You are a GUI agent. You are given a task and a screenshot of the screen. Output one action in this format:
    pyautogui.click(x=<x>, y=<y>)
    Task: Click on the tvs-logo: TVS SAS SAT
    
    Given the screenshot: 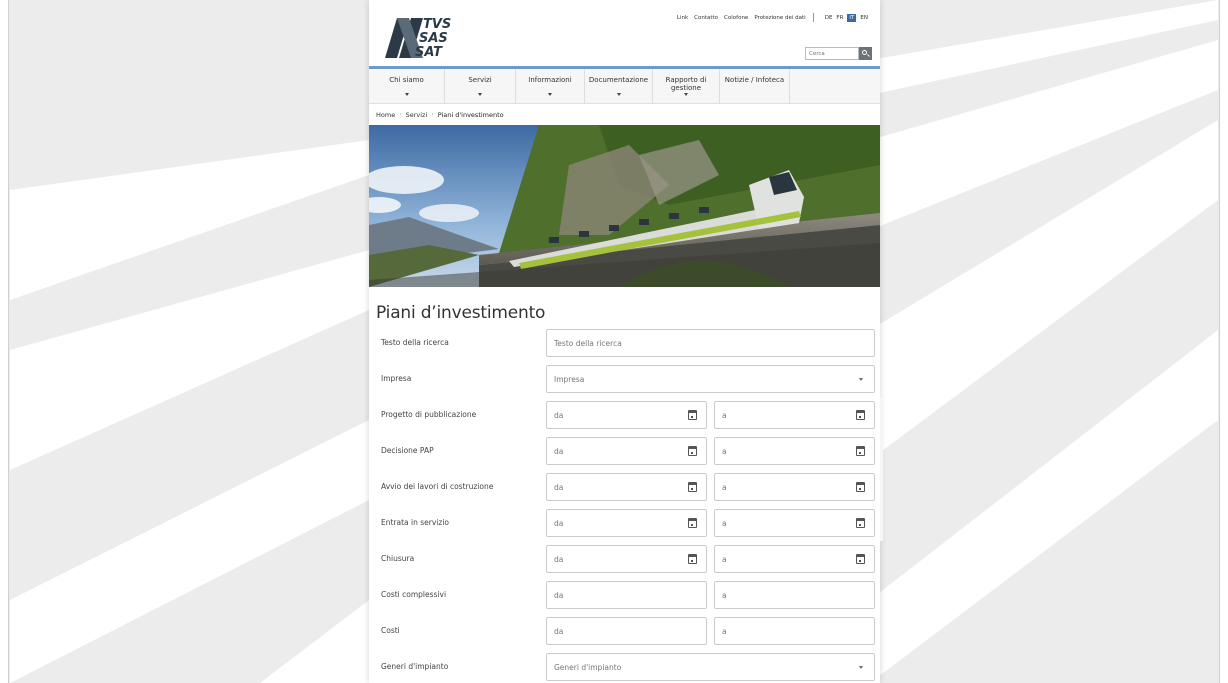 What is the action you would take?
    pyautogui.click(x=426, y=36)
    